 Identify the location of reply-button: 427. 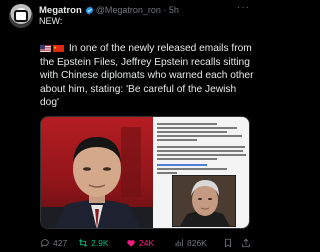
(53, 243).